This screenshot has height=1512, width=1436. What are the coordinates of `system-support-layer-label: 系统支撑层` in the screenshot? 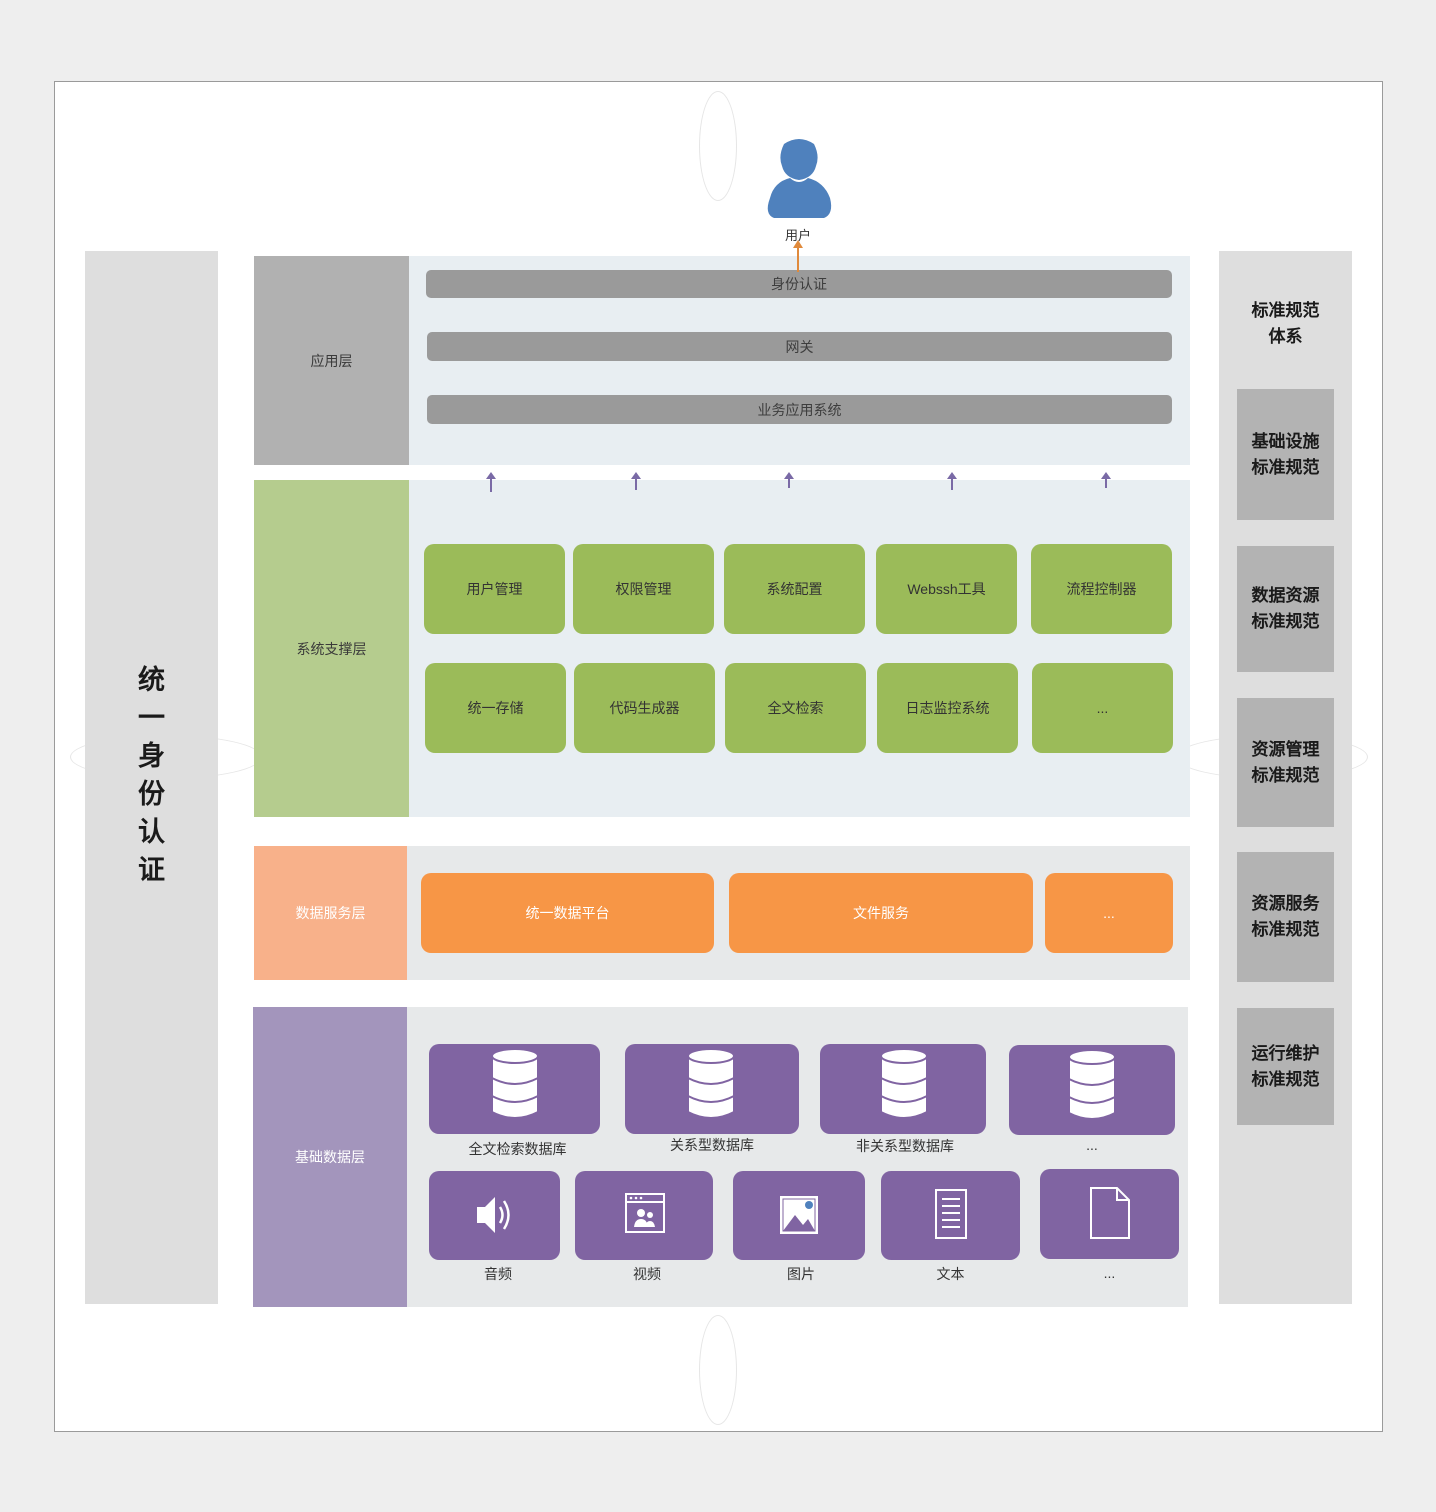 It's located at (331, 648).